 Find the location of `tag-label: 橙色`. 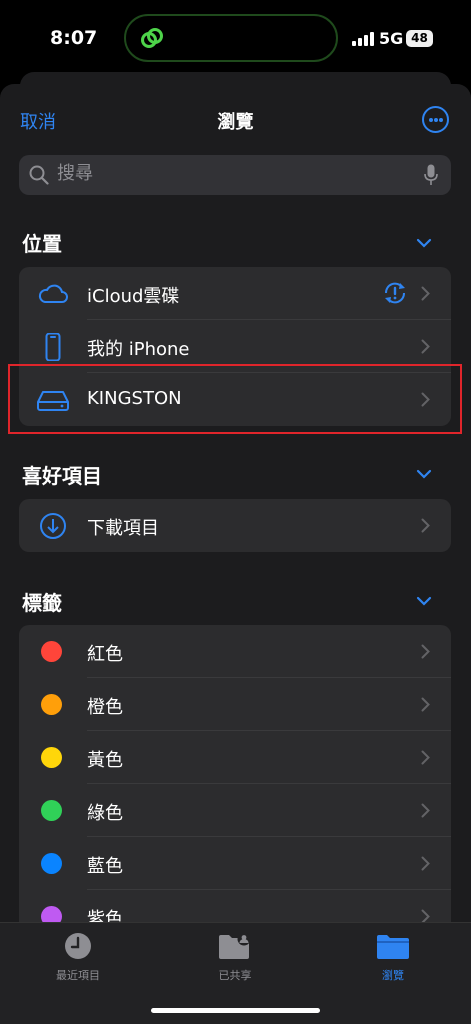

tag-label: 橙色 is located at coordinates (105, 707).